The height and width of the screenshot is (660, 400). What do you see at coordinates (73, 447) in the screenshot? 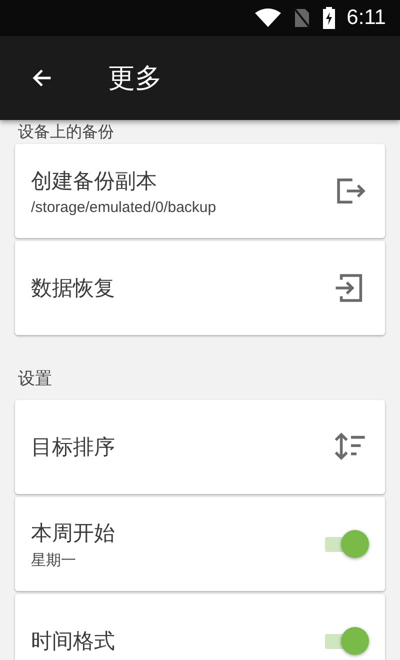
I see `item-title: 目标排序` at bounding box center [73, 447].